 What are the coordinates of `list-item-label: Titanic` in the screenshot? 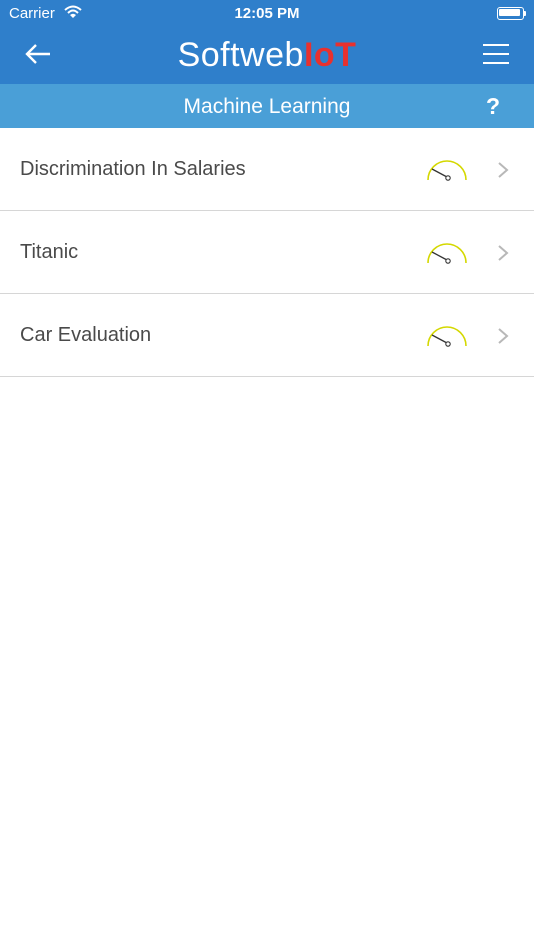 It's located at (49, 252).